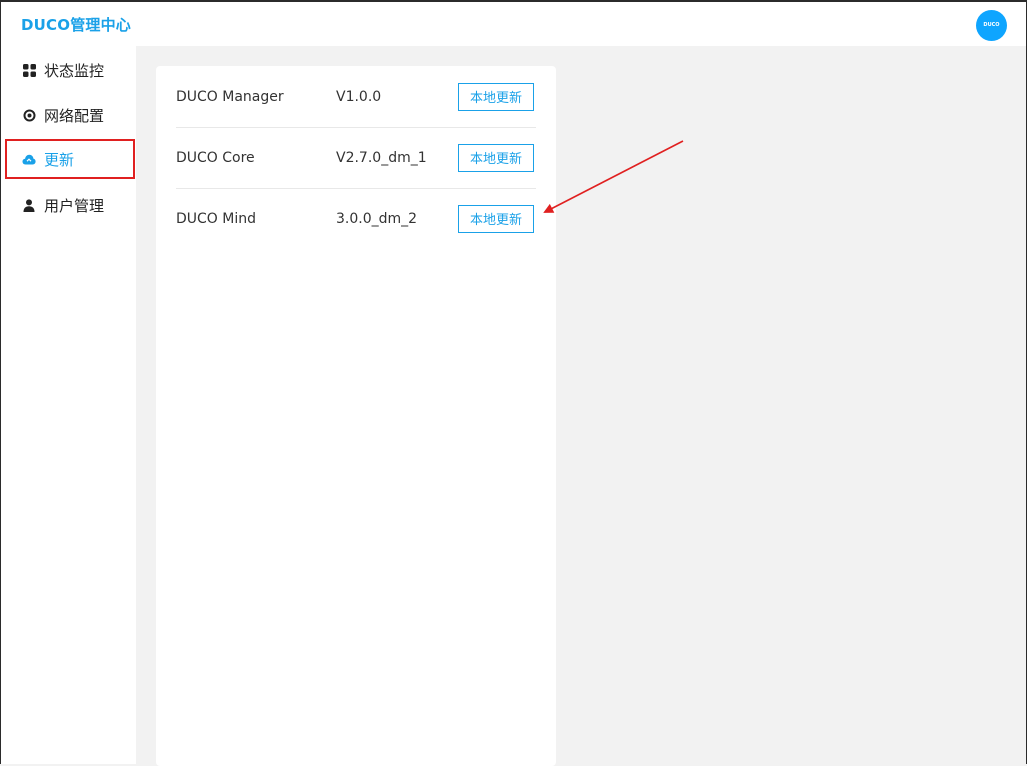  I want to click on component-name: DUCO Core, so click(215, 157).